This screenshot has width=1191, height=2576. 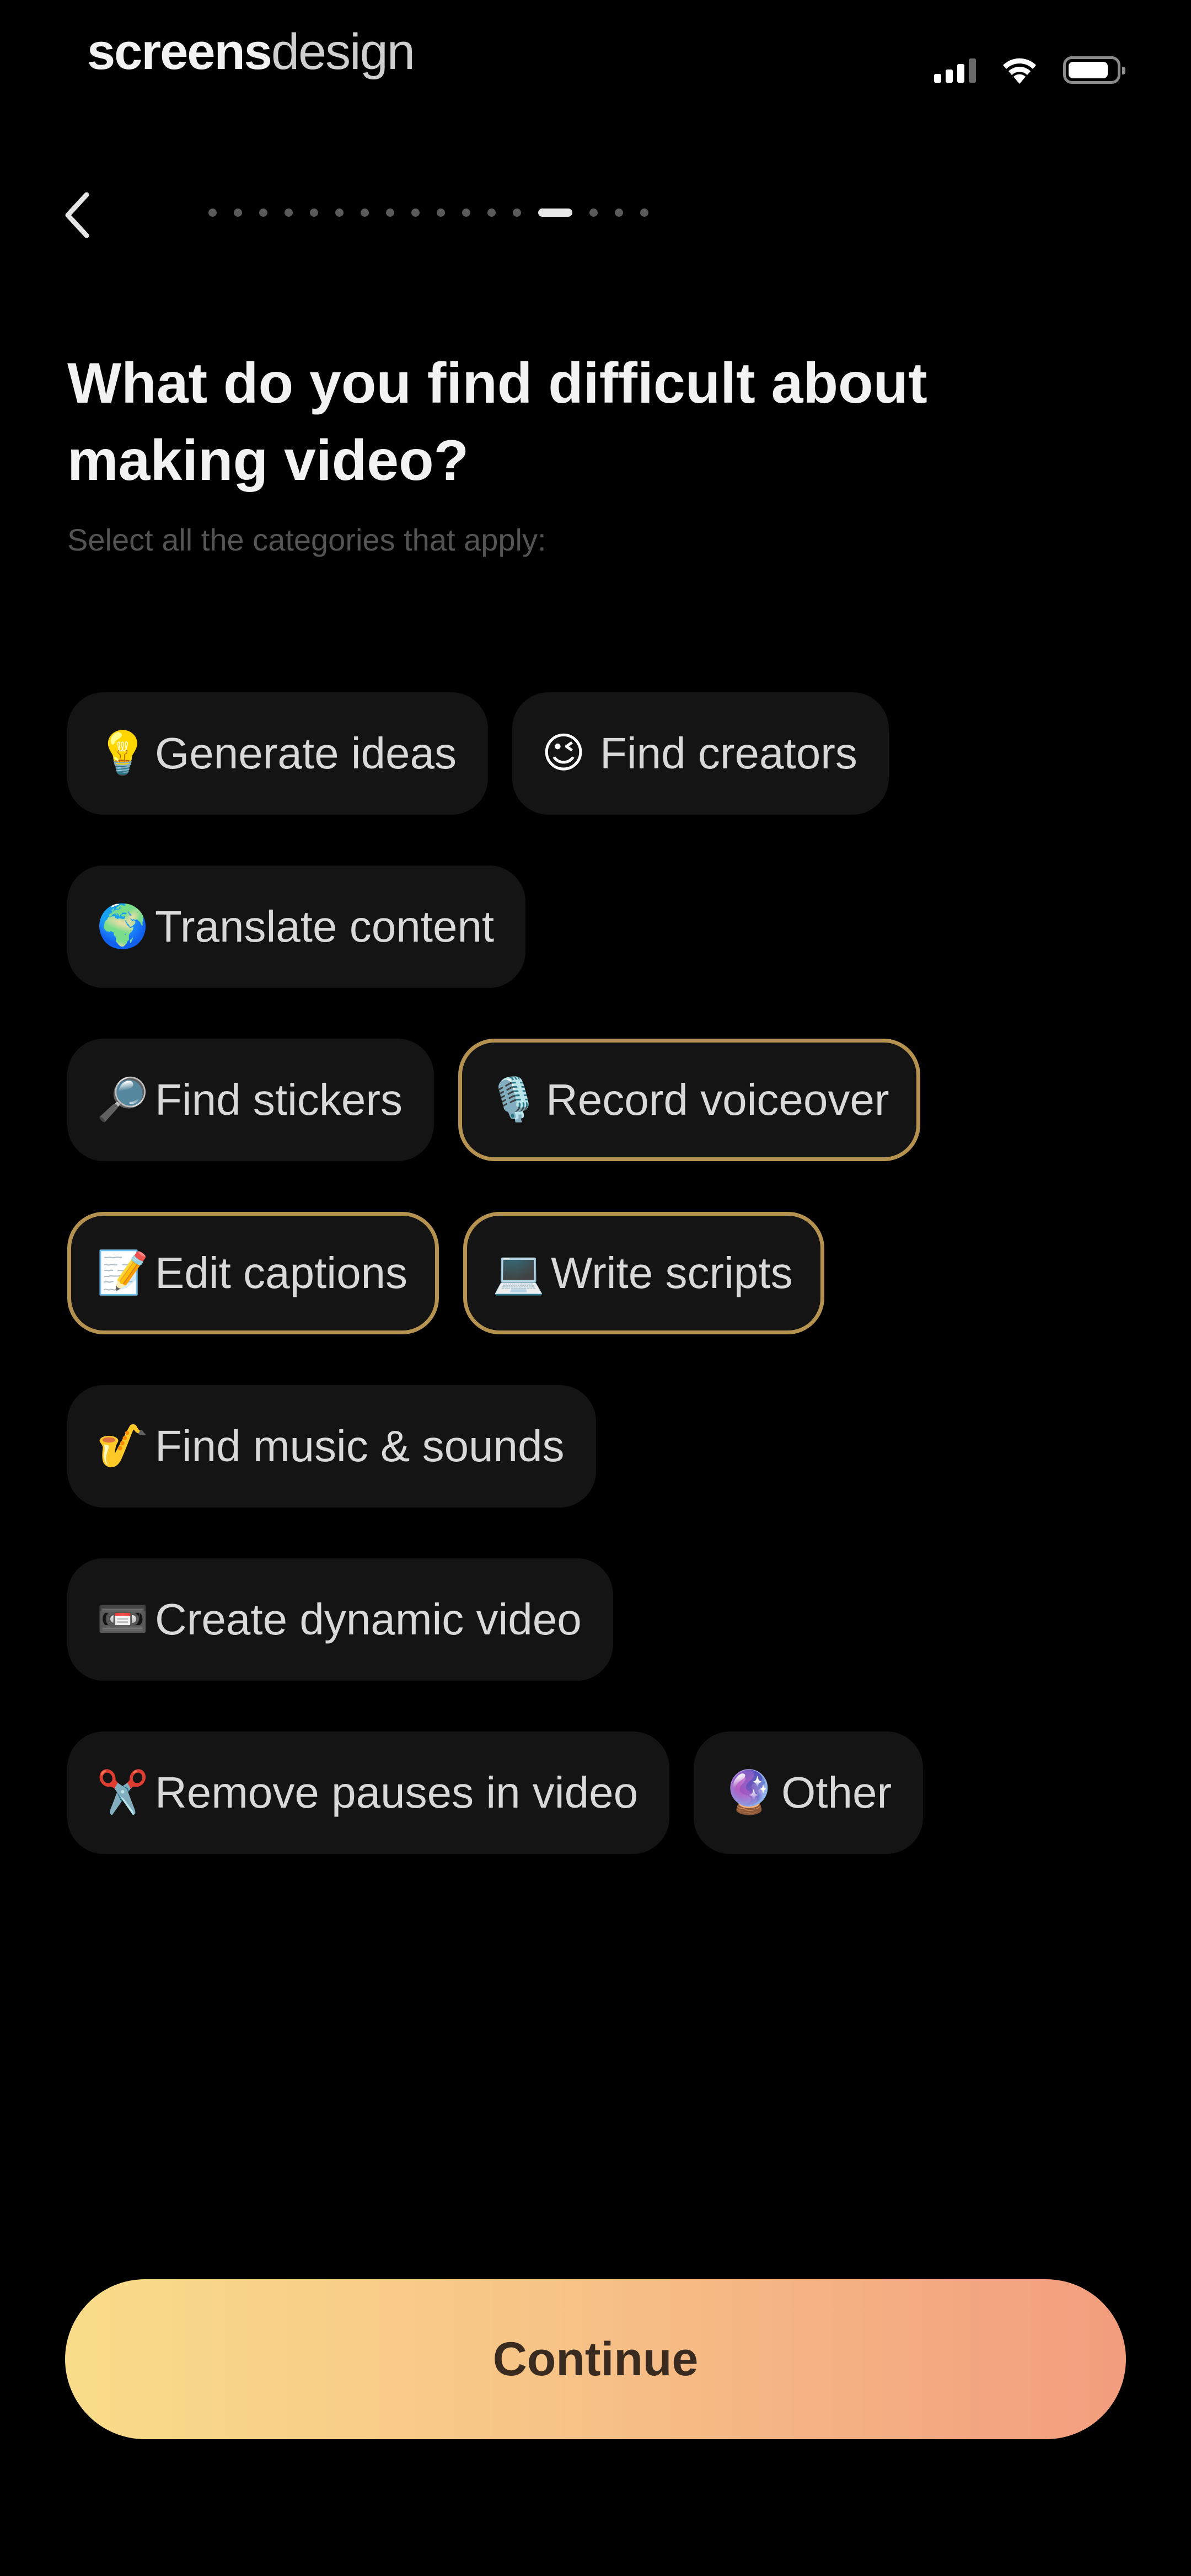 I want to click on memo-icon: 📝, so click(x=122, y=1272).